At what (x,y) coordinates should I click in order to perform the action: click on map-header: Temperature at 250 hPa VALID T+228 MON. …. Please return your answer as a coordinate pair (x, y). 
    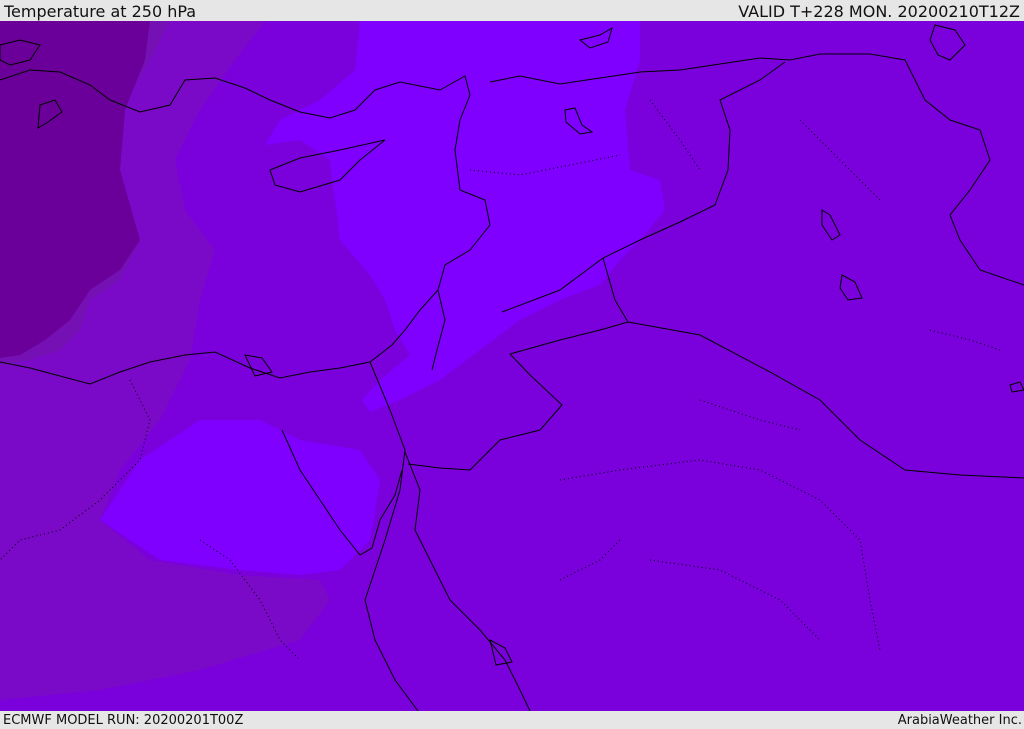
    Looking at the image, I should click on (512, 10).